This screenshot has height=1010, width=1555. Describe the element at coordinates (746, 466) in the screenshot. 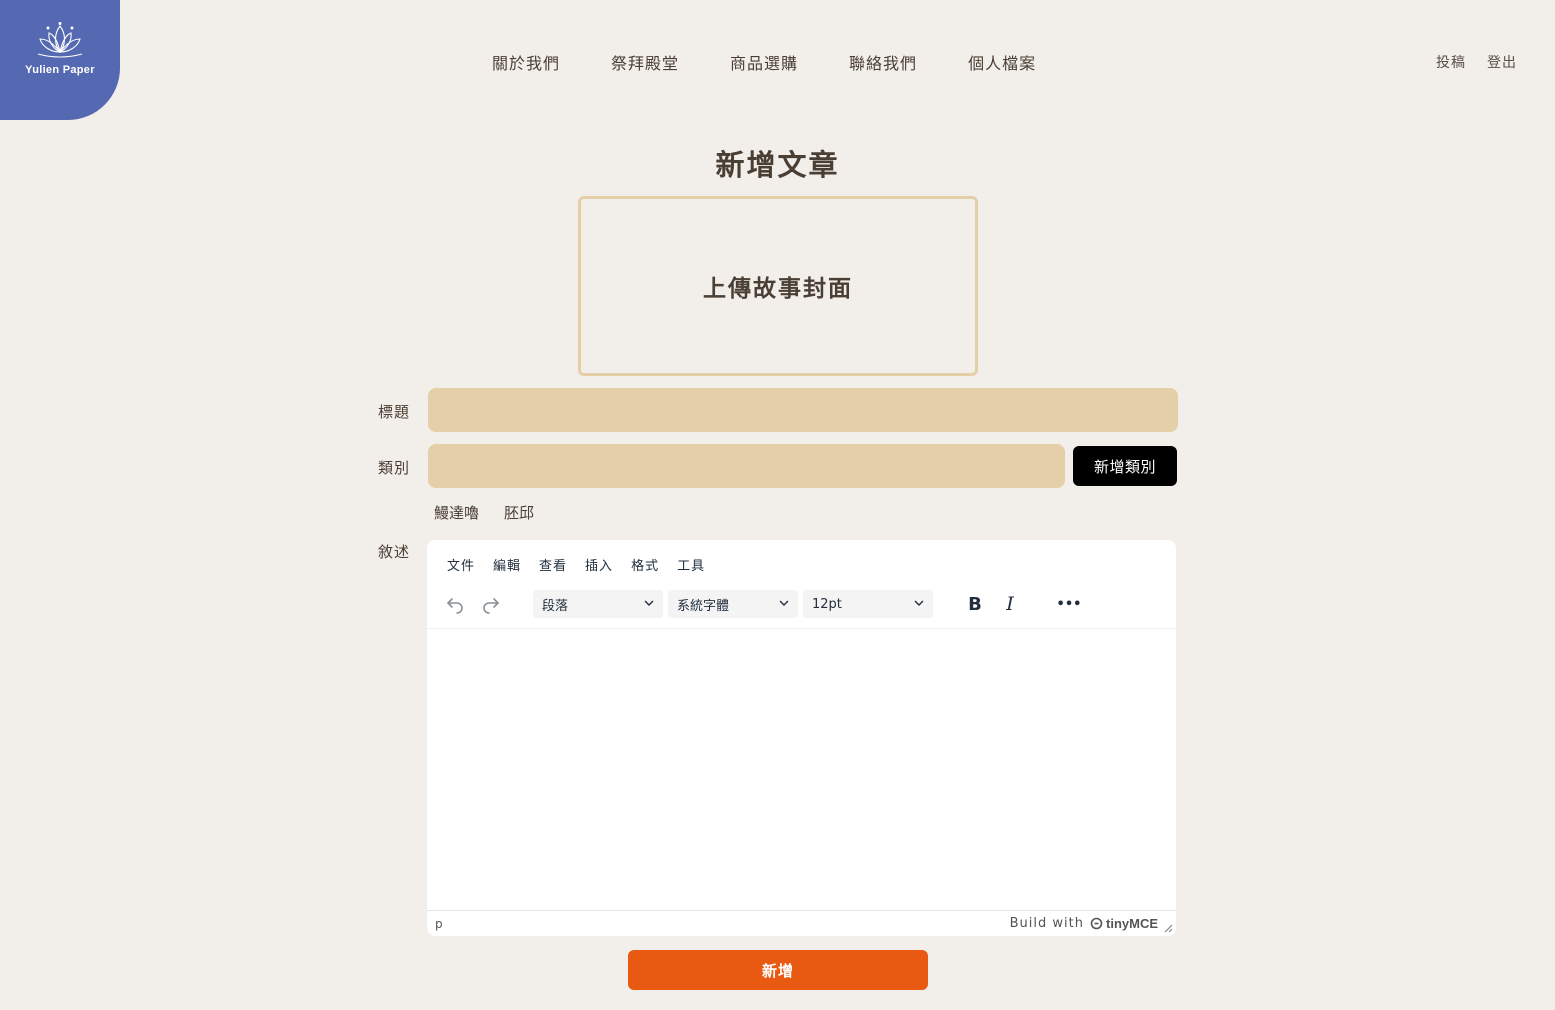

I see `category-input` at that location.